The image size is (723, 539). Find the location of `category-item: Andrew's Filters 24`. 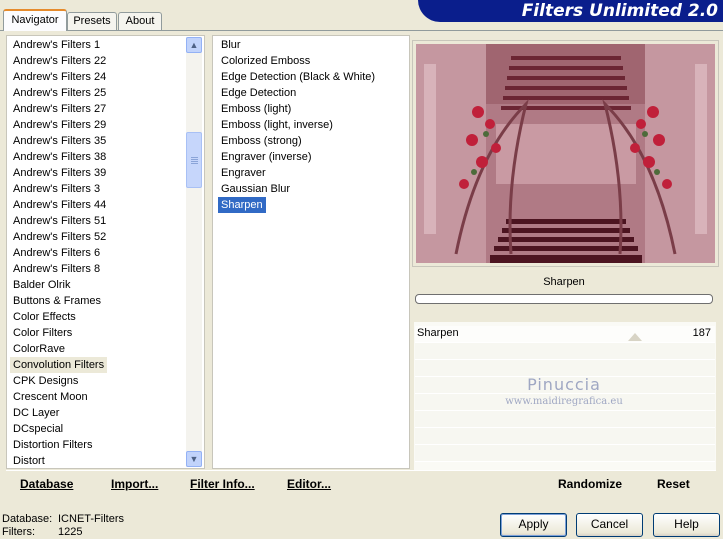

category-item: Andrew's Filters 24 is located at coordinates (59, 77).